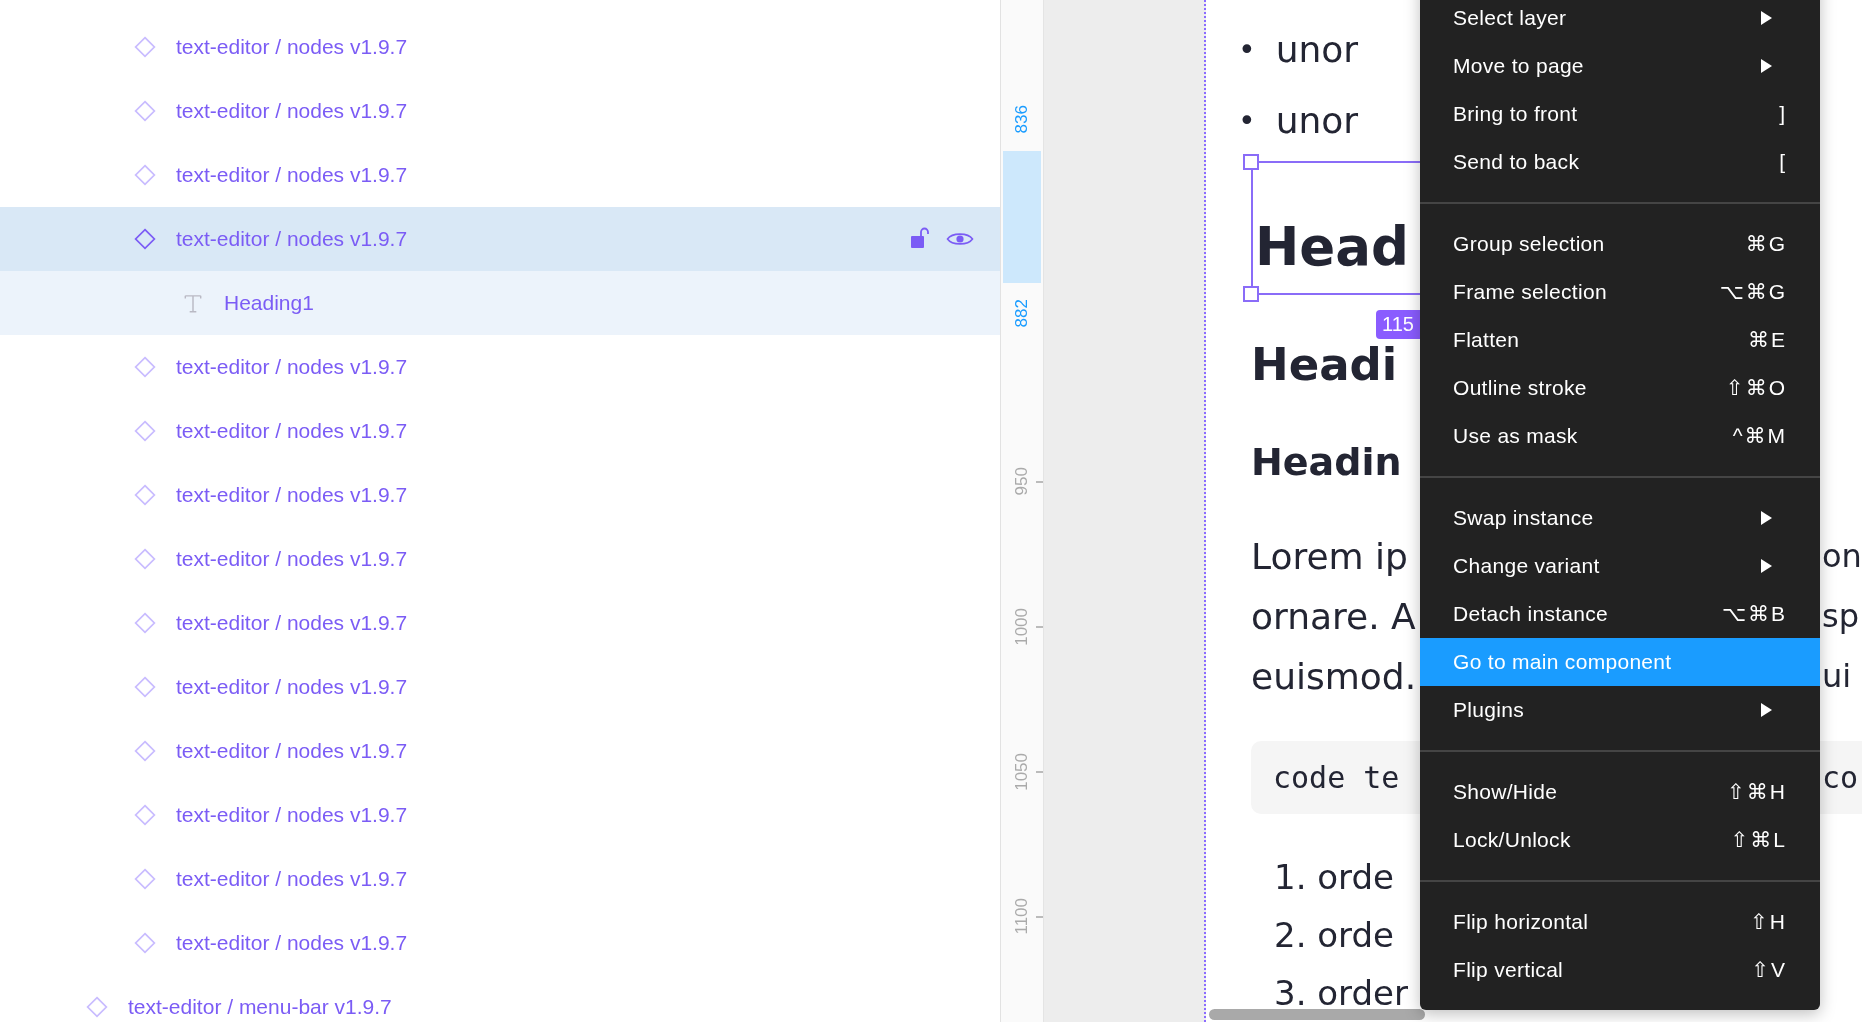  I want to click on ruler-label: 882, so click(1022, 313).